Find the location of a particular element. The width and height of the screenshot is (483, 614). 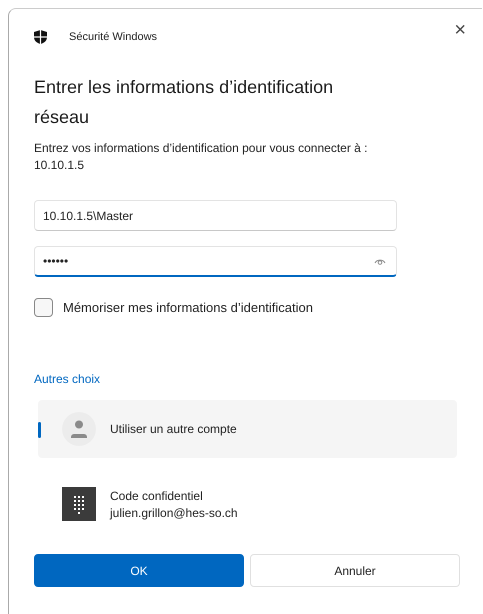

window-title: Sécurité Windows is located at coordinates (113, 37).